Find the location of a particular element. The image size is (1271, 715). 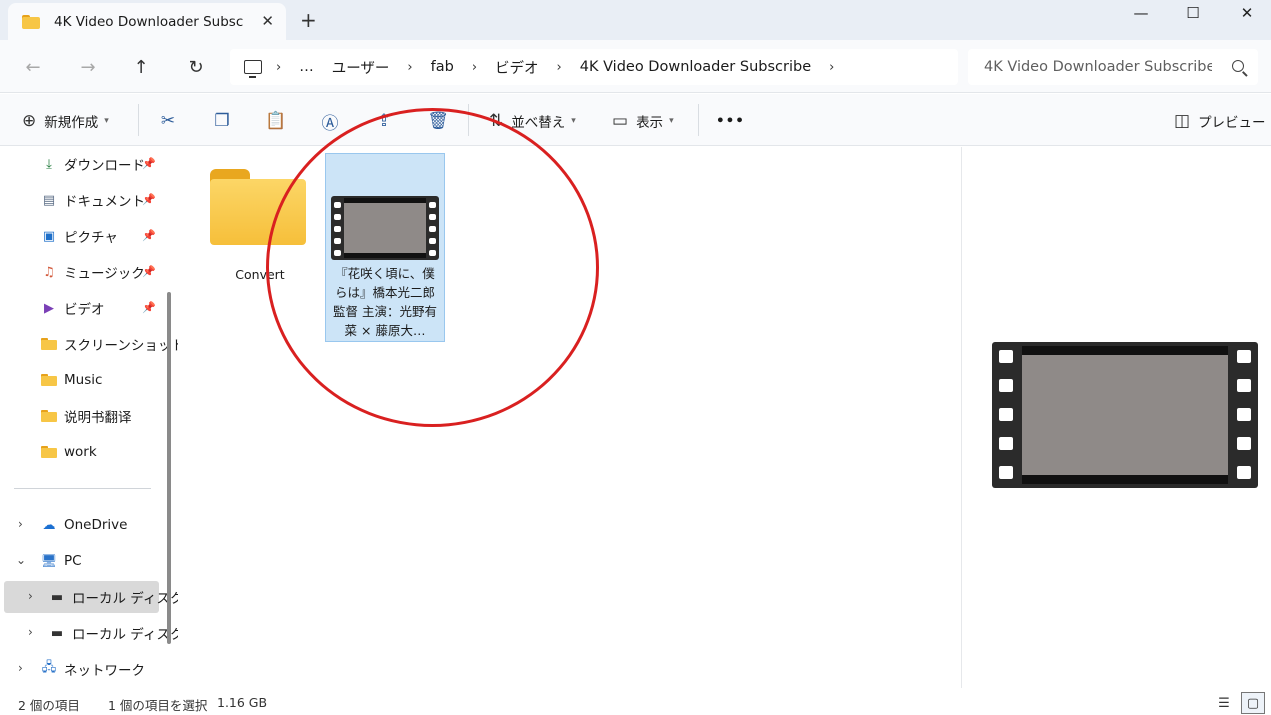

sort-button: ⇅ 並べ替え ▾ is located at coordinates (532, 121).